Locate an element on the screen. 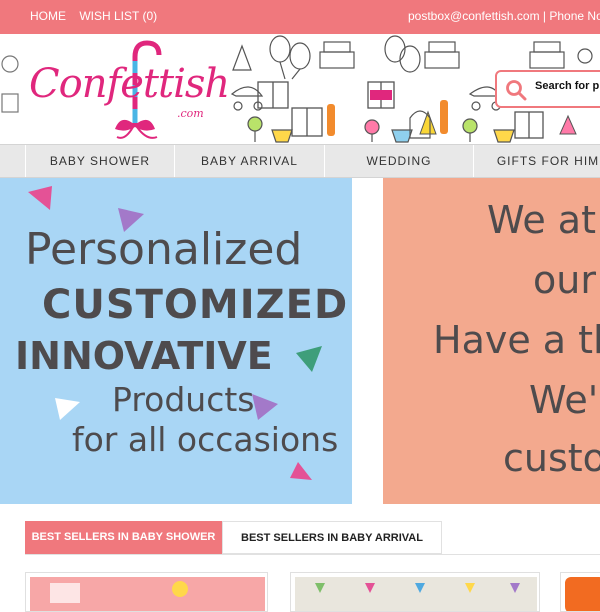  banner-line-2: CUSTOMIZED is located at coordinates (195, 305).